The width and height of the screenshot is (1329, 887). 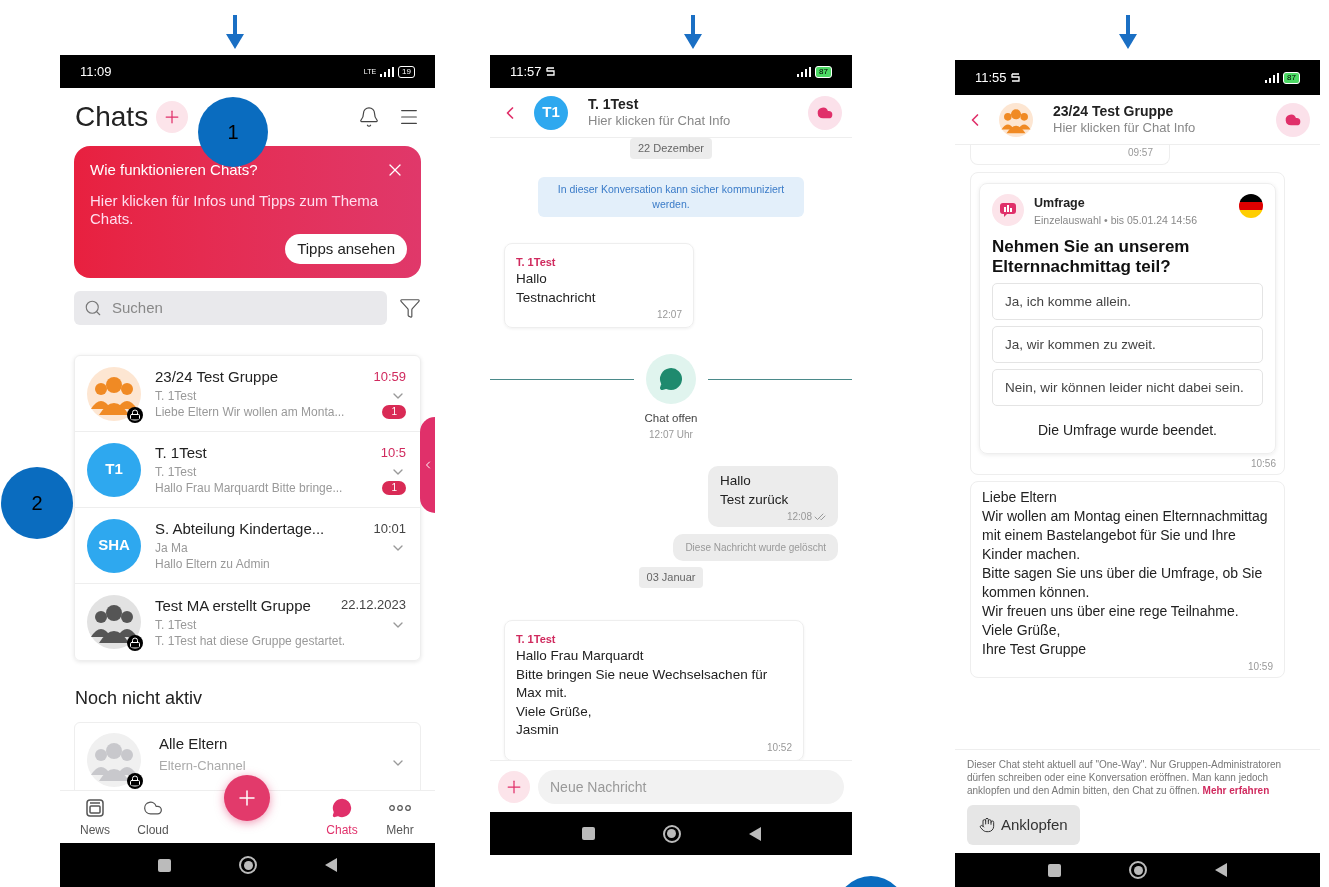 I want to click on message-input: Neue Nachricht, so click(x=691, y=786).